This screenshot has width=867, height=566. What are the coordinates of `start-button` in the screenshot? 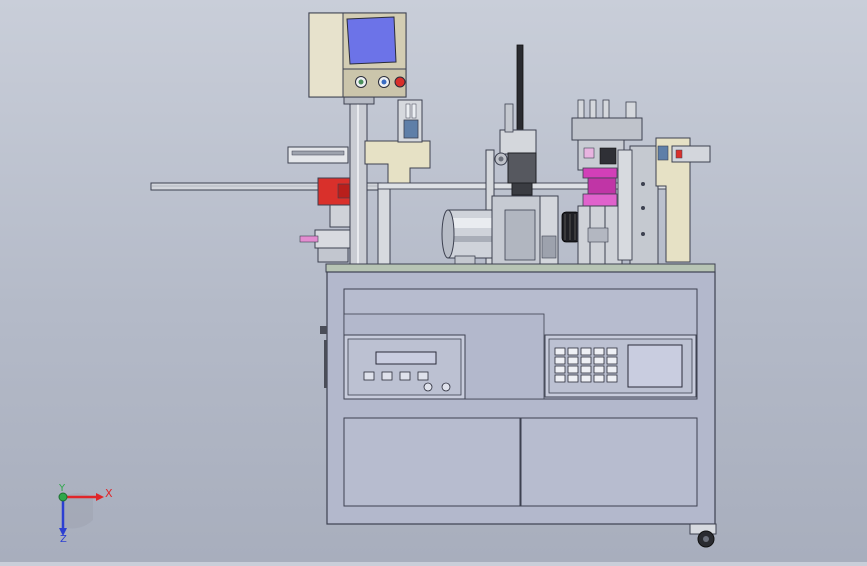 It's located at (361, 82).